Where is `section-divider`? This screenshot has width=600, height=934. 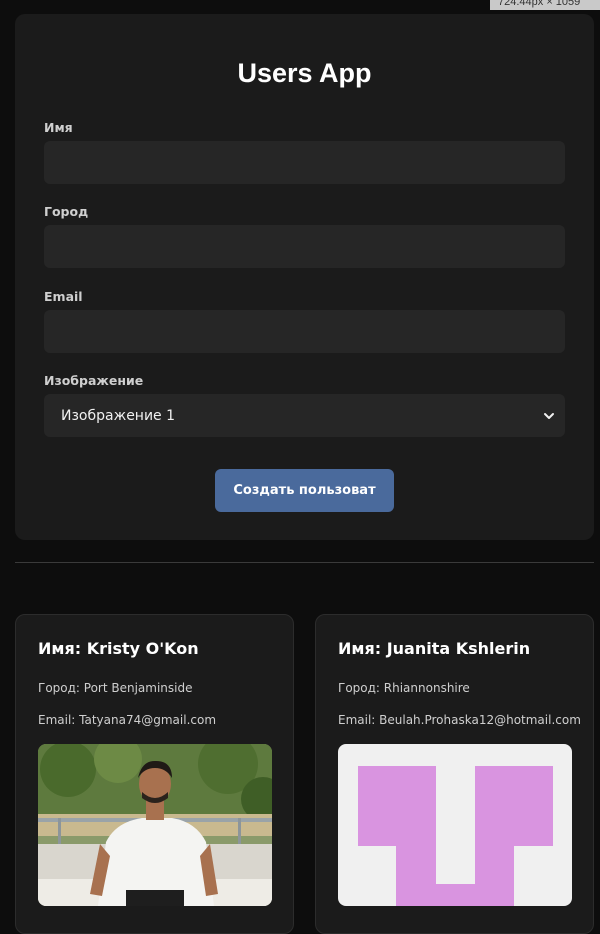
section-divider is located at coordinates (304, 562).